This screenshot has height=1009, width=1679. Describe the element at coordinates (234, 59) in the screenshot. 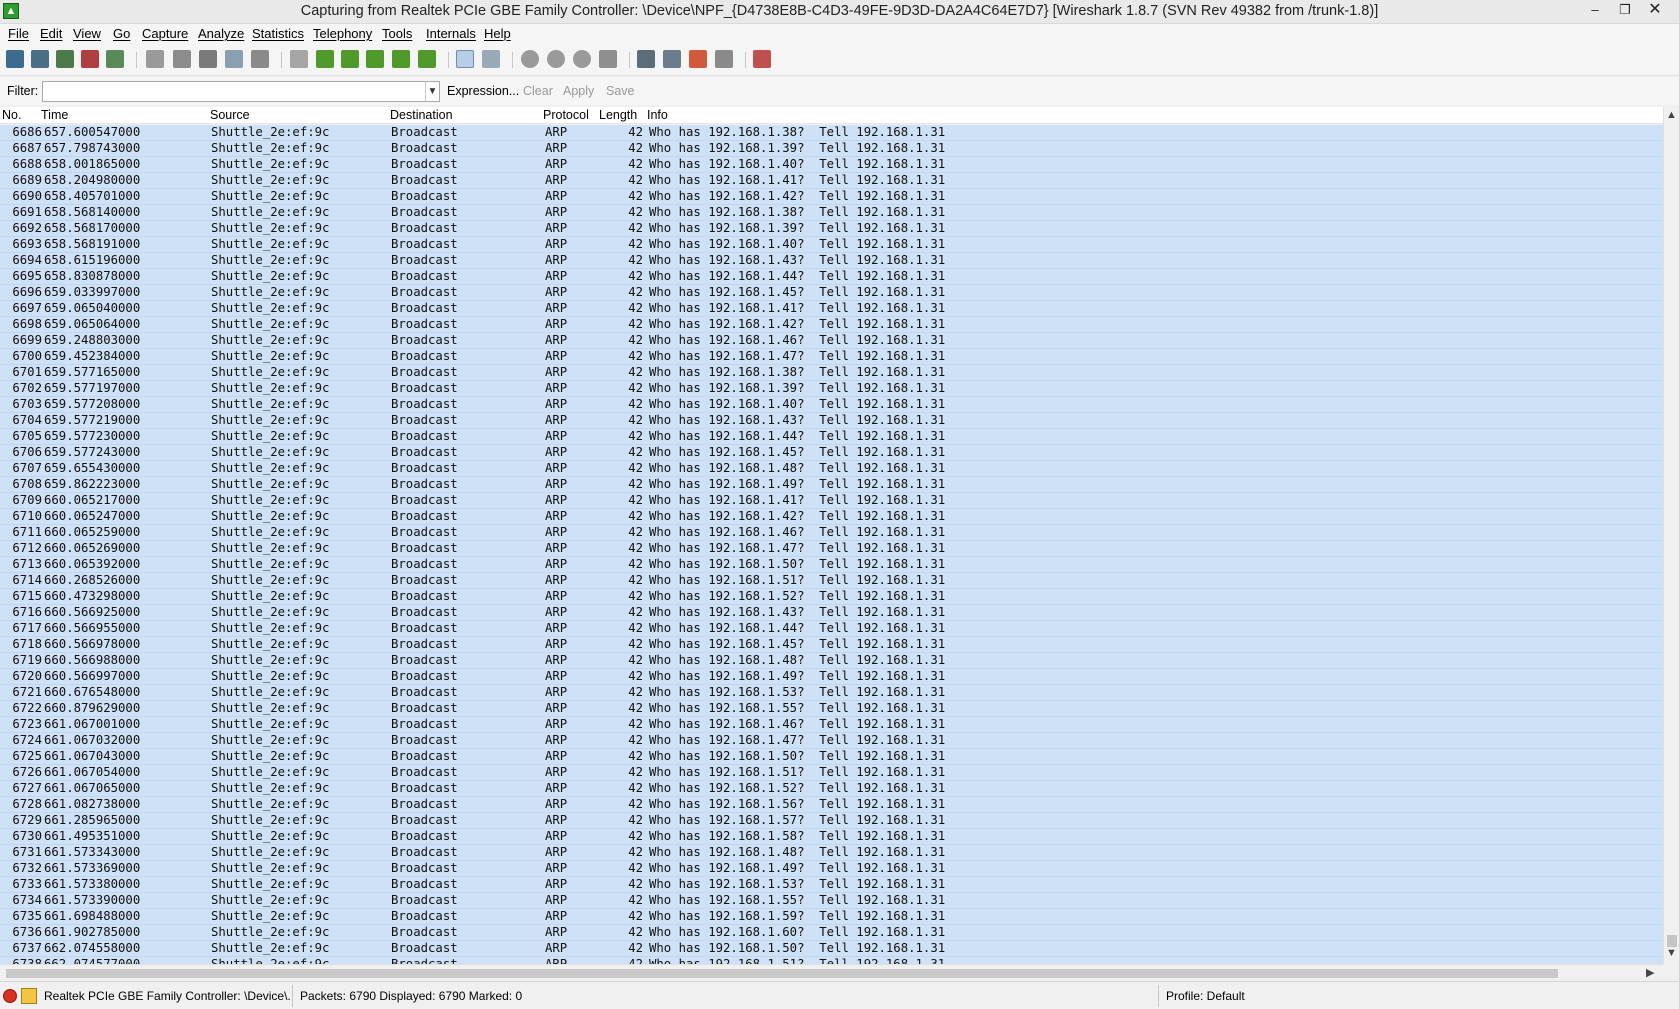

I see `reload-icon` at that location.